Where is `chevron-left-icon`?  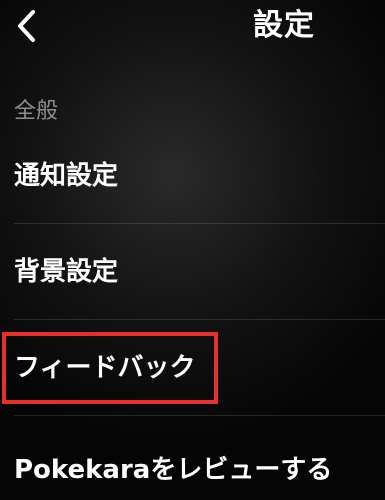
chevron-left-icon is located at coordinates (26, 26).